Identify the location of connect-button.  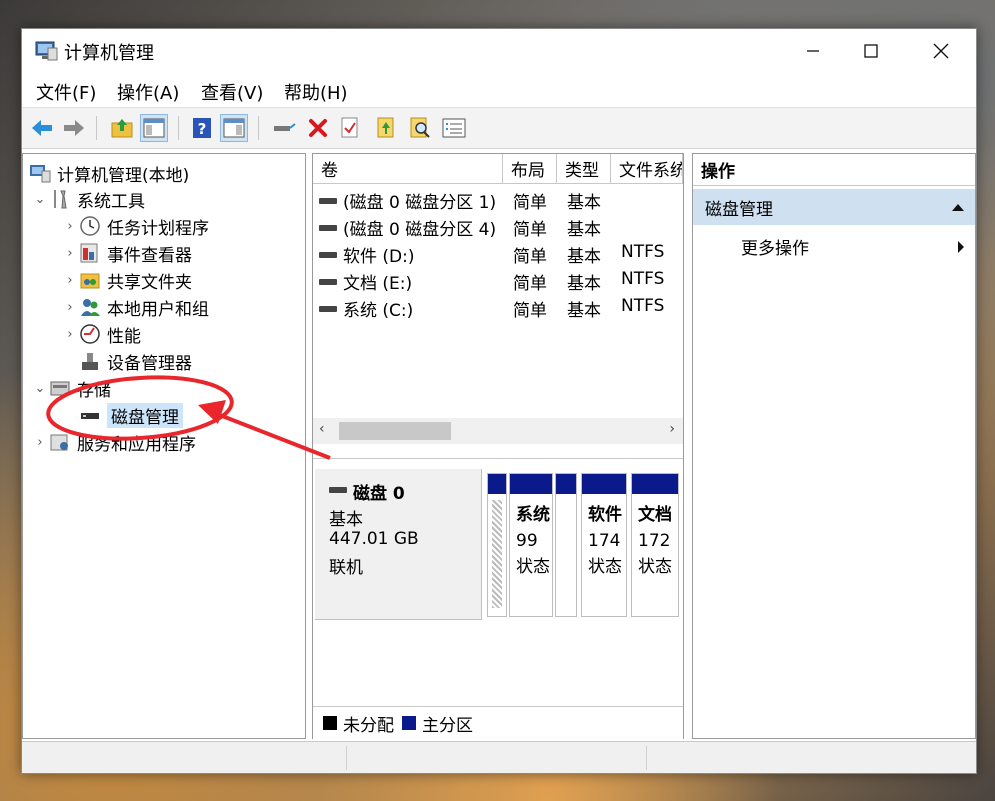
(284, 128).